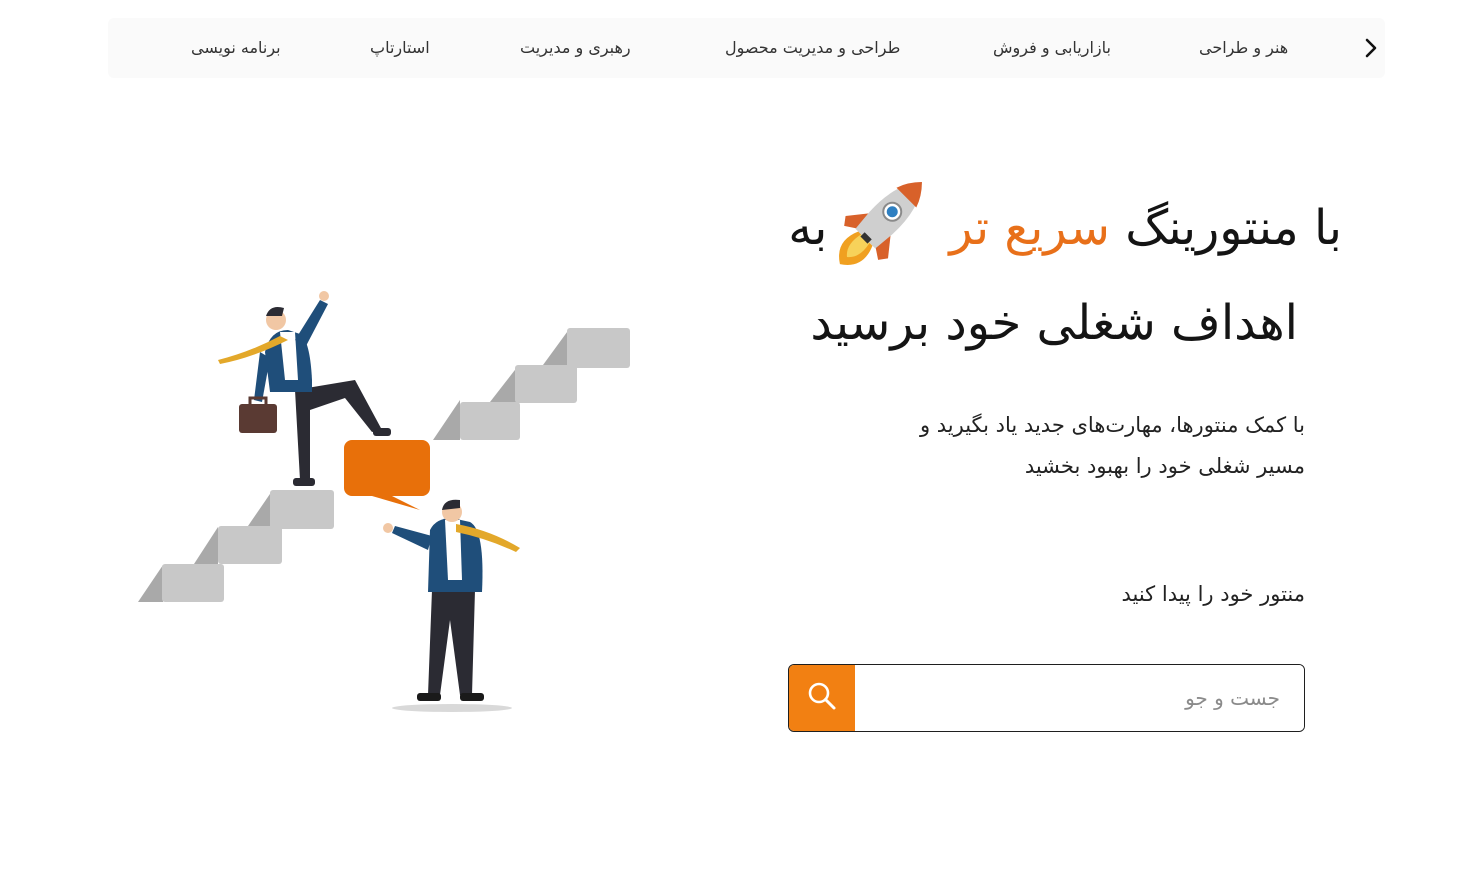  Describe the element at coordinates (400, 48) in the screenshot. I see `category-startup: استارتاپ` at that location.